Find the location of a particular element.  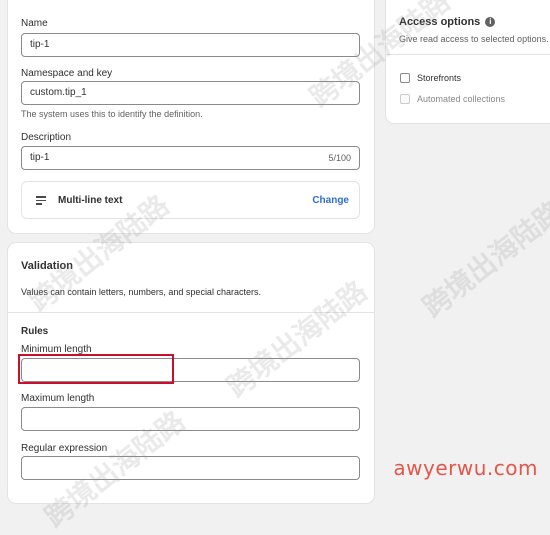

regex-input is located at coordinates (190, 468).